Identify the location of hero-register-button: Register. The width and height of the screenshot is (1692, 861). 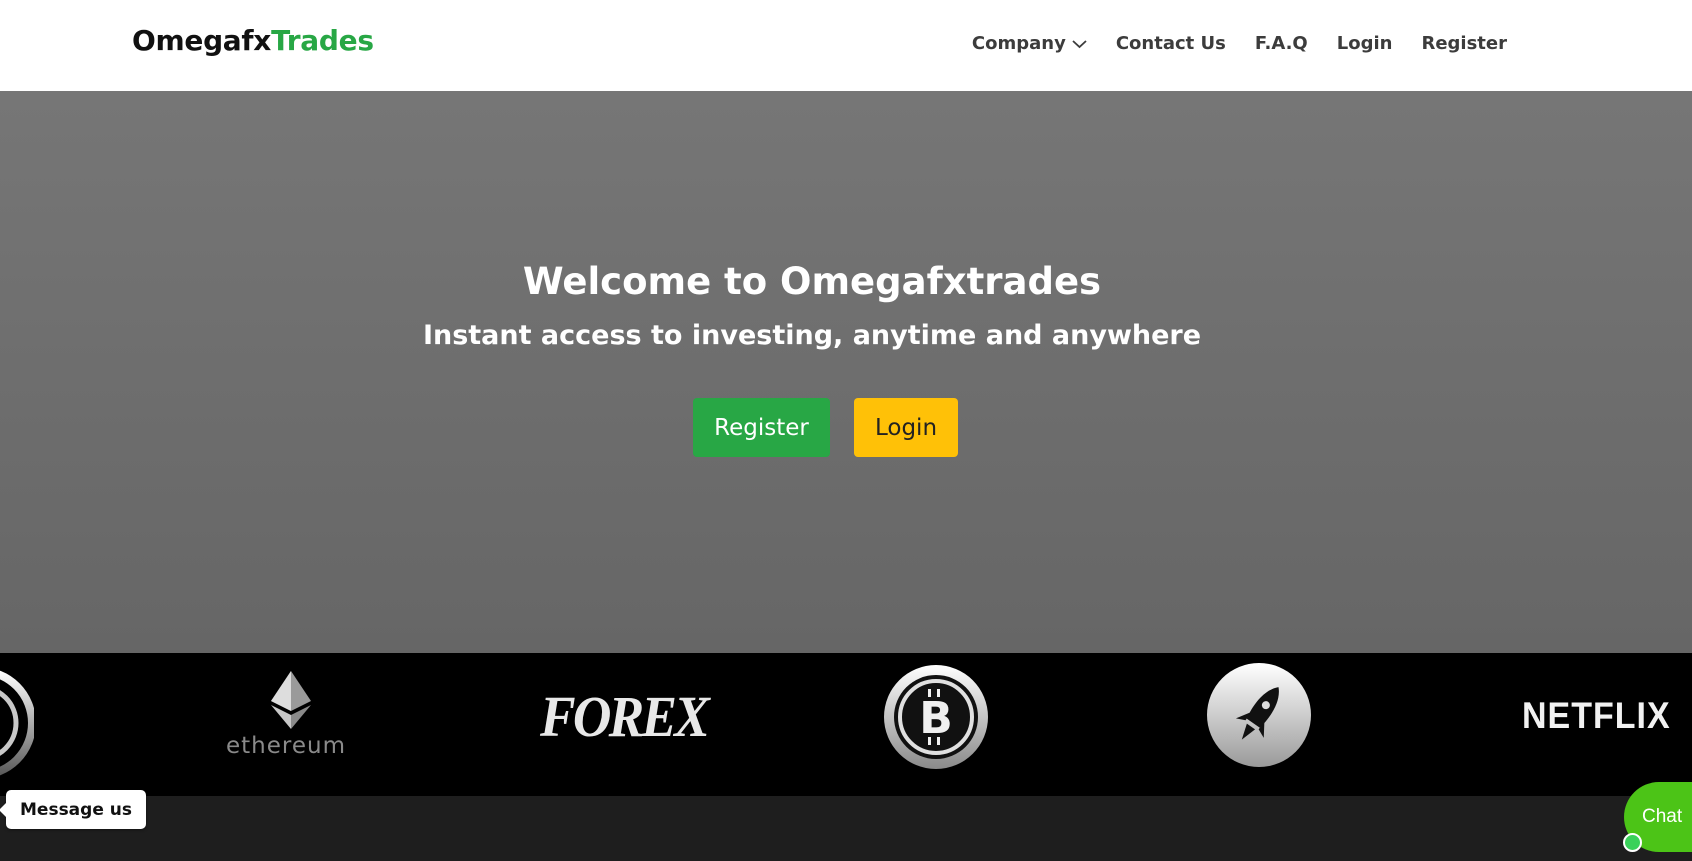
(761, 427).